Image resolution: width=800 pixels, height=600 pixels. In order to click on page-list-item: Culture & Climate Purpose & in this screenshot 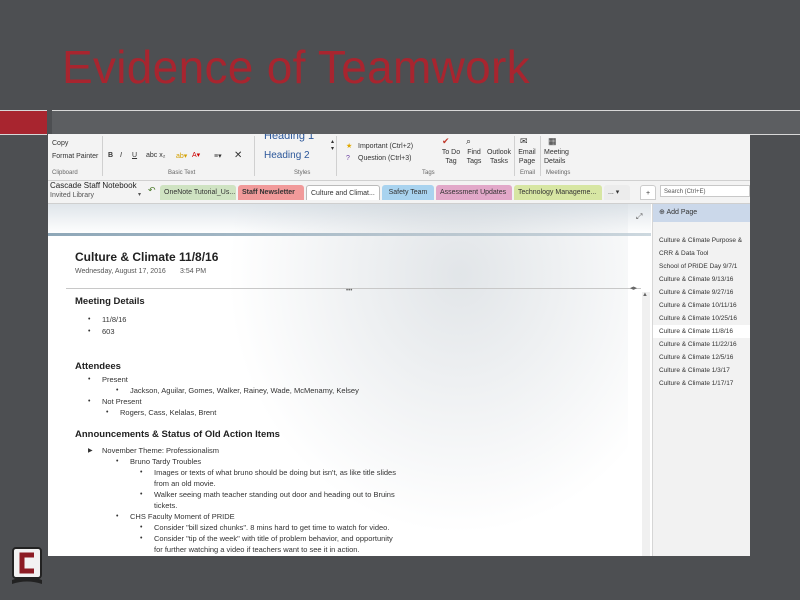, I will do `click(701, 240)`.